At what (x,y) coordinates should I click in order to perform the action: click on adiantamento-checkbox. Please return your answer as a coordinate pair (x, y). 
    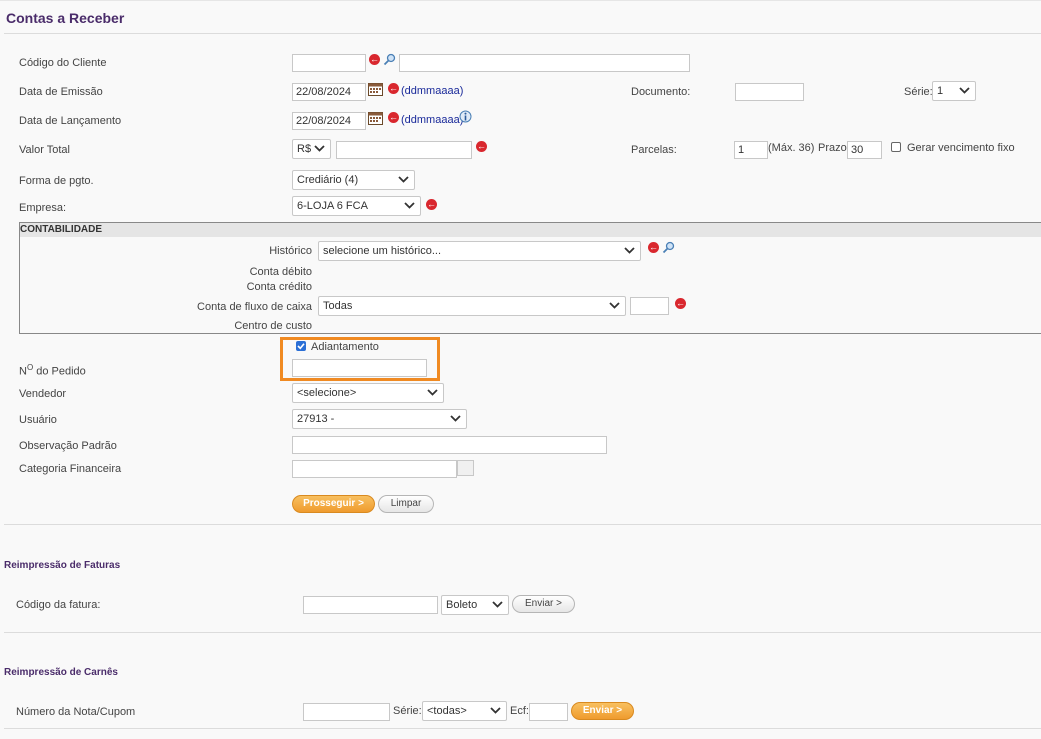
    Looking at the image, I should click on (301, 346).